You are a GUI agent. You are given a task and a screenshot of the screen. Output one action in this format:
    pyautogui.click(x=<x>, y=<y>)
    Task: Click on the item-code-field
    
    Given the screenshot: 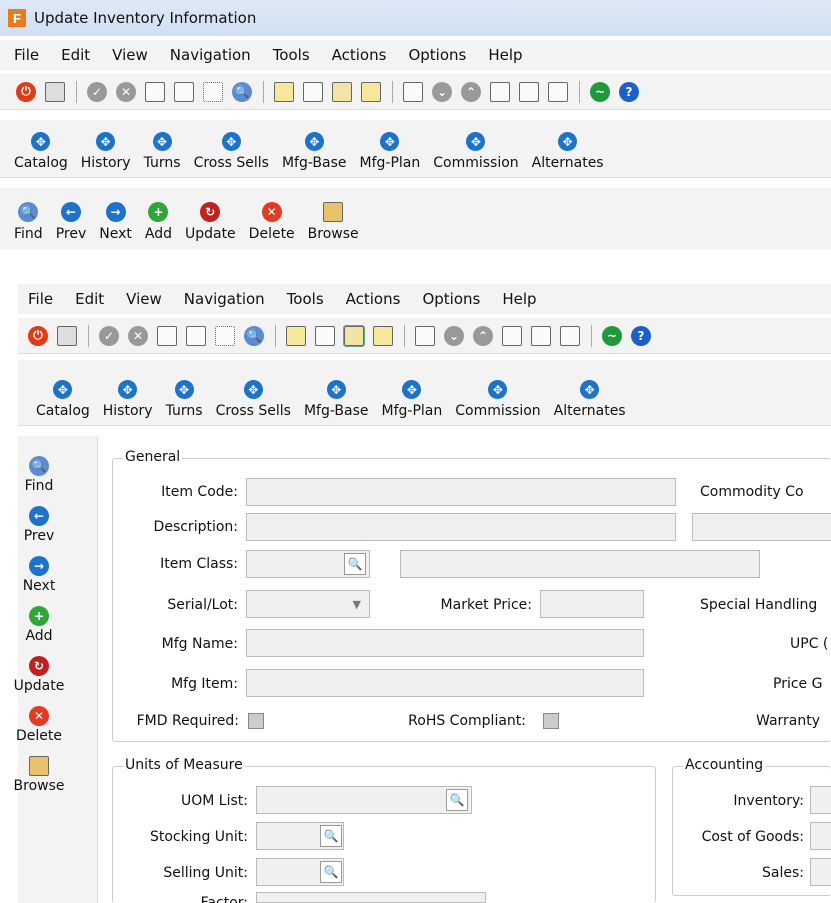 What is the action you would take?
    pyautogui.click(x=461, y=492)
    